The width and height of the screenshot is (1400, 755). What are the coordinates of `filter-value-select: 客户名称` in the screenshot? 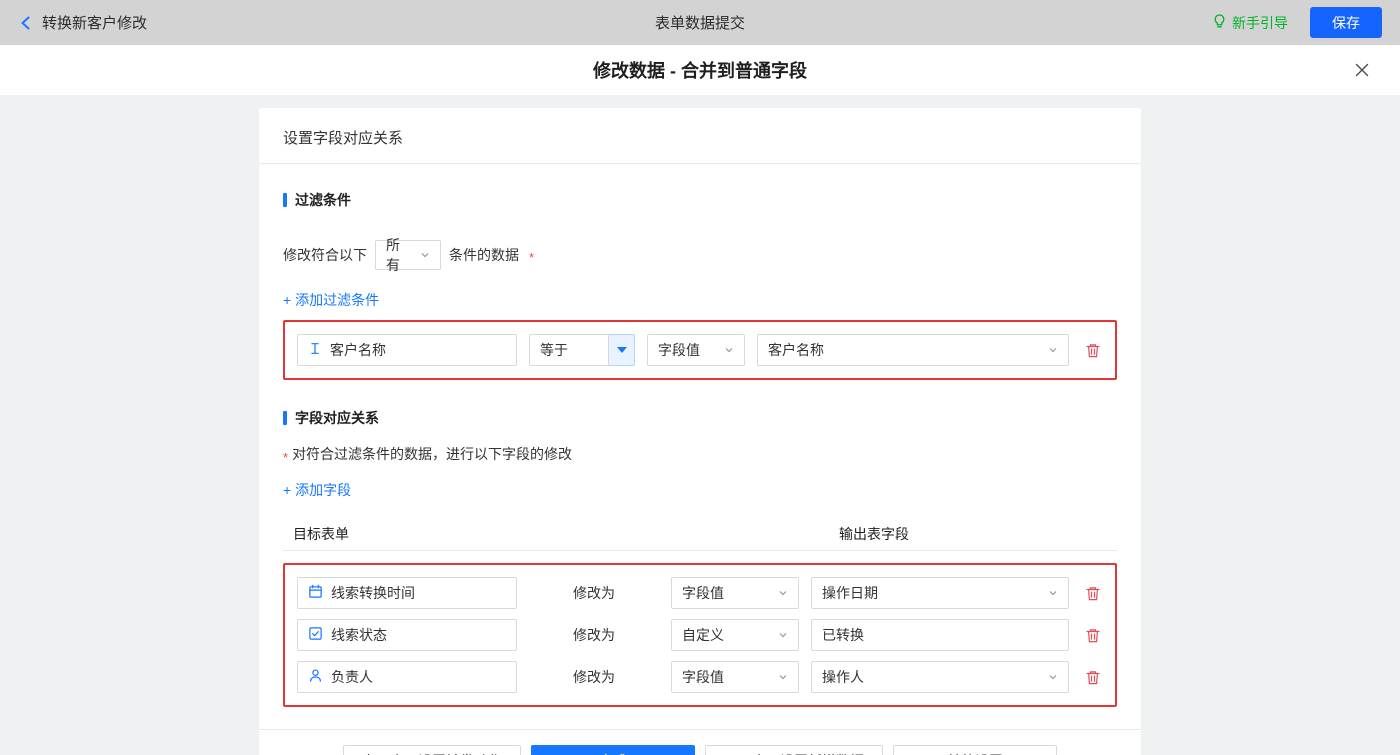 It's located at (913, 350).